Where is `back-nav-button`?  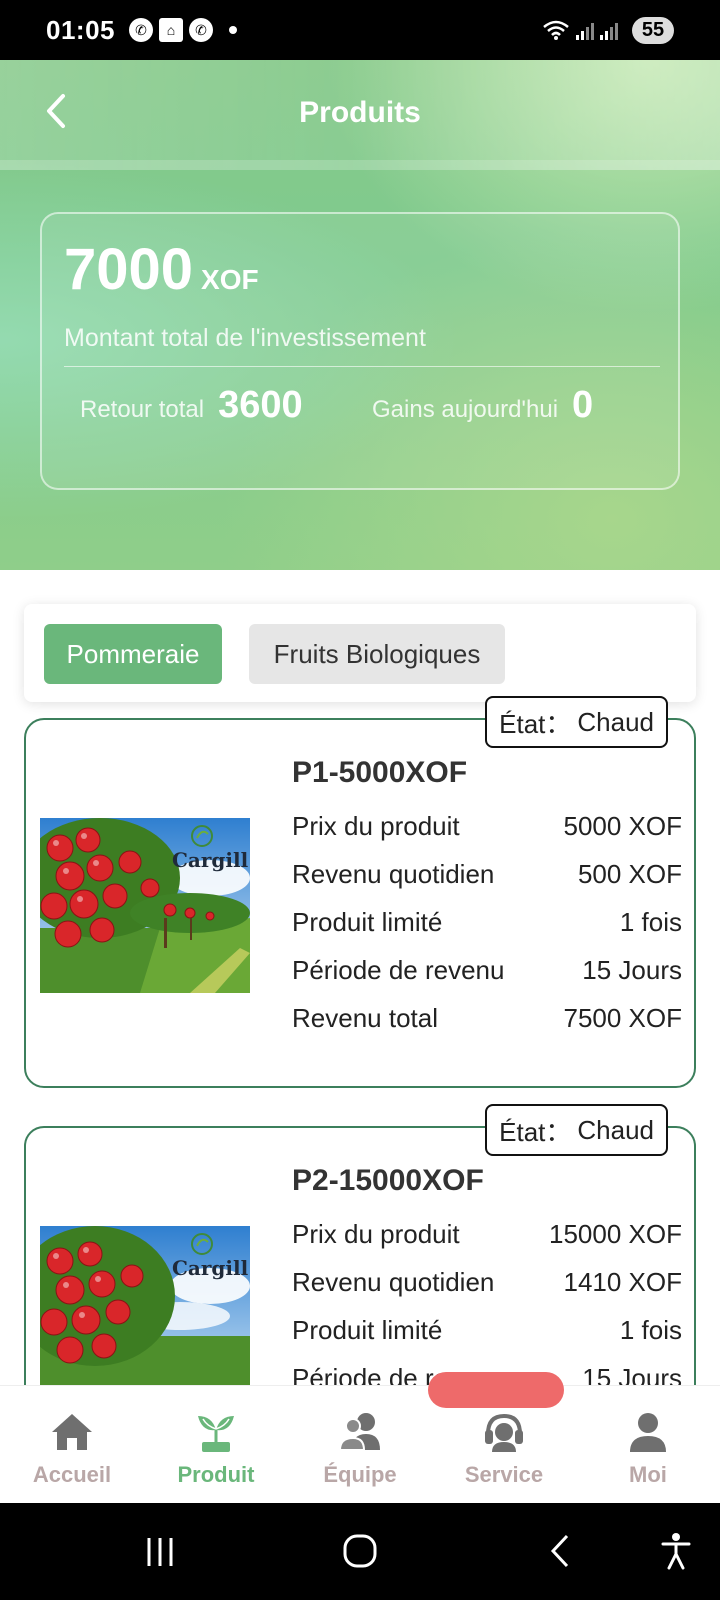
back-nav-button is located at coordinates (560, 1551).